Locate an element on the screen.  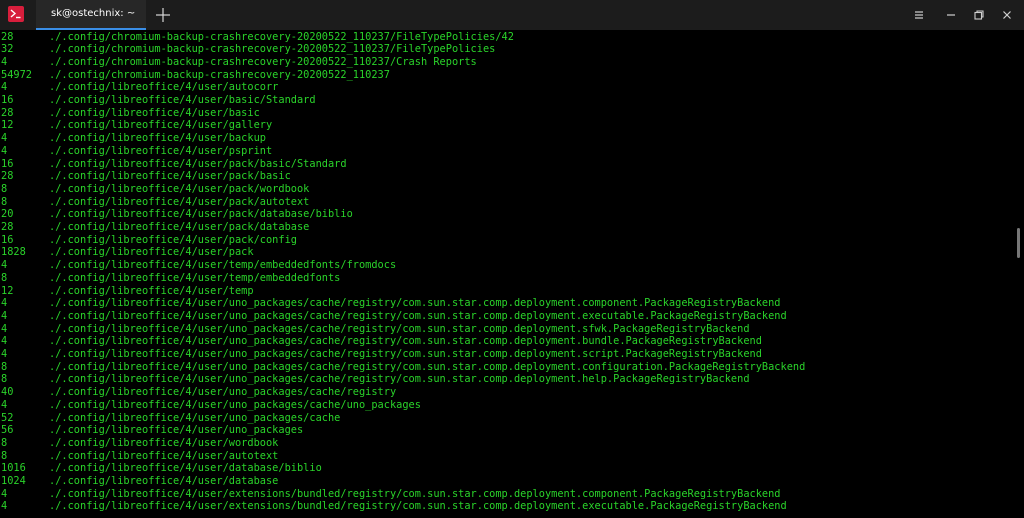
du-path: ./.config/libreoffice/4/user/database is located at coordinates (164, 481).